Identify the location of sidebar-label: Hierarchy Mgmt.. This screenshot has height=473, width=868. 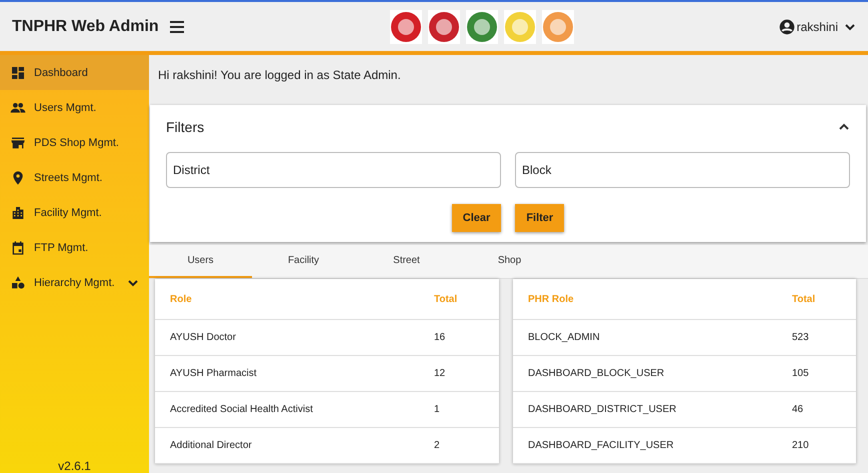
(74, 282).